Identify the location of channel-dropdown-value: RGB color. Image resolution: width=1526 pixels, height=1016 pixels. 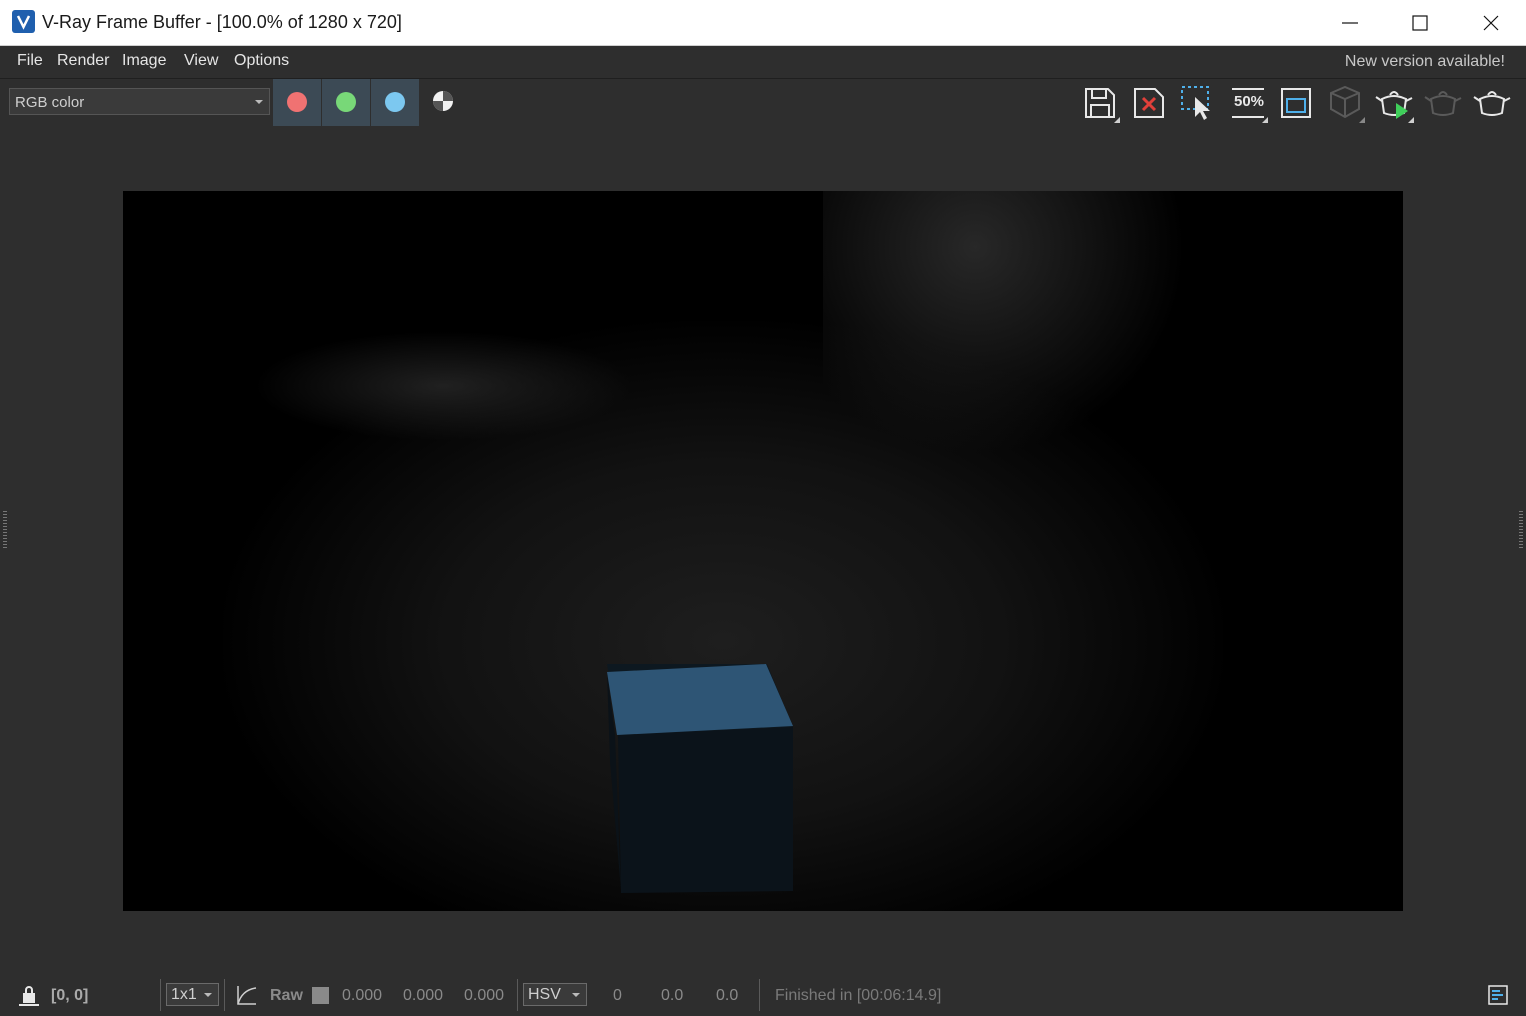
(50, 102).